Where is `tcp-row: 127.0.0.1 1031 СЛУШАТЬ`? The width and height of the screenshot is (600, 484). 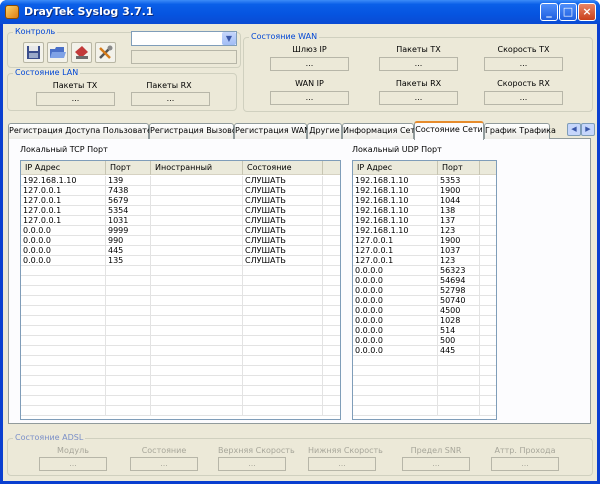 tcp-row: 127.0.0.1 1031 СЛУШАТЬ is located at coordinates (180, 221).